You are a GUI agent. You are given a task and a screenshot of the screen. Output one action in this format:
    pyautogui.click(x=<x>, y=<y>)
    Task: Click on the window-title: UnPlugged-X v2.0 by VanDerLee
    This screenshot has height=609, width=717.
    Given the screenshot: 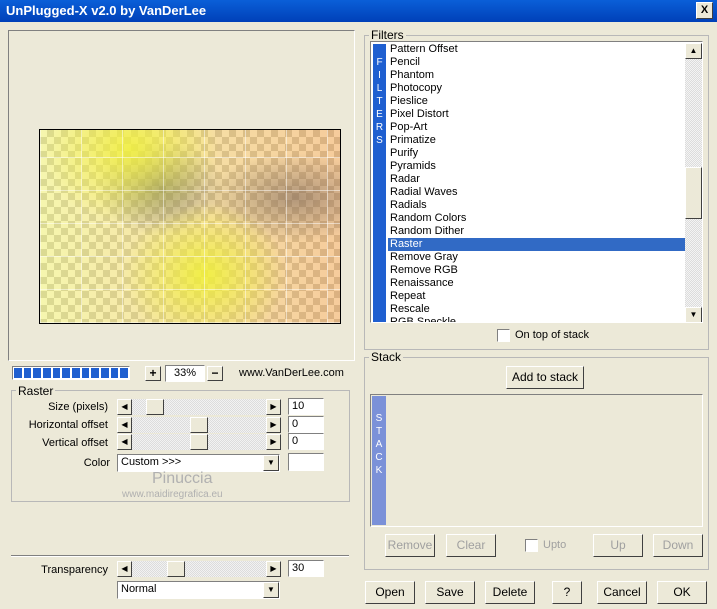 What is the action you would take?
    pyautogui.click(x=106, y=10)
    